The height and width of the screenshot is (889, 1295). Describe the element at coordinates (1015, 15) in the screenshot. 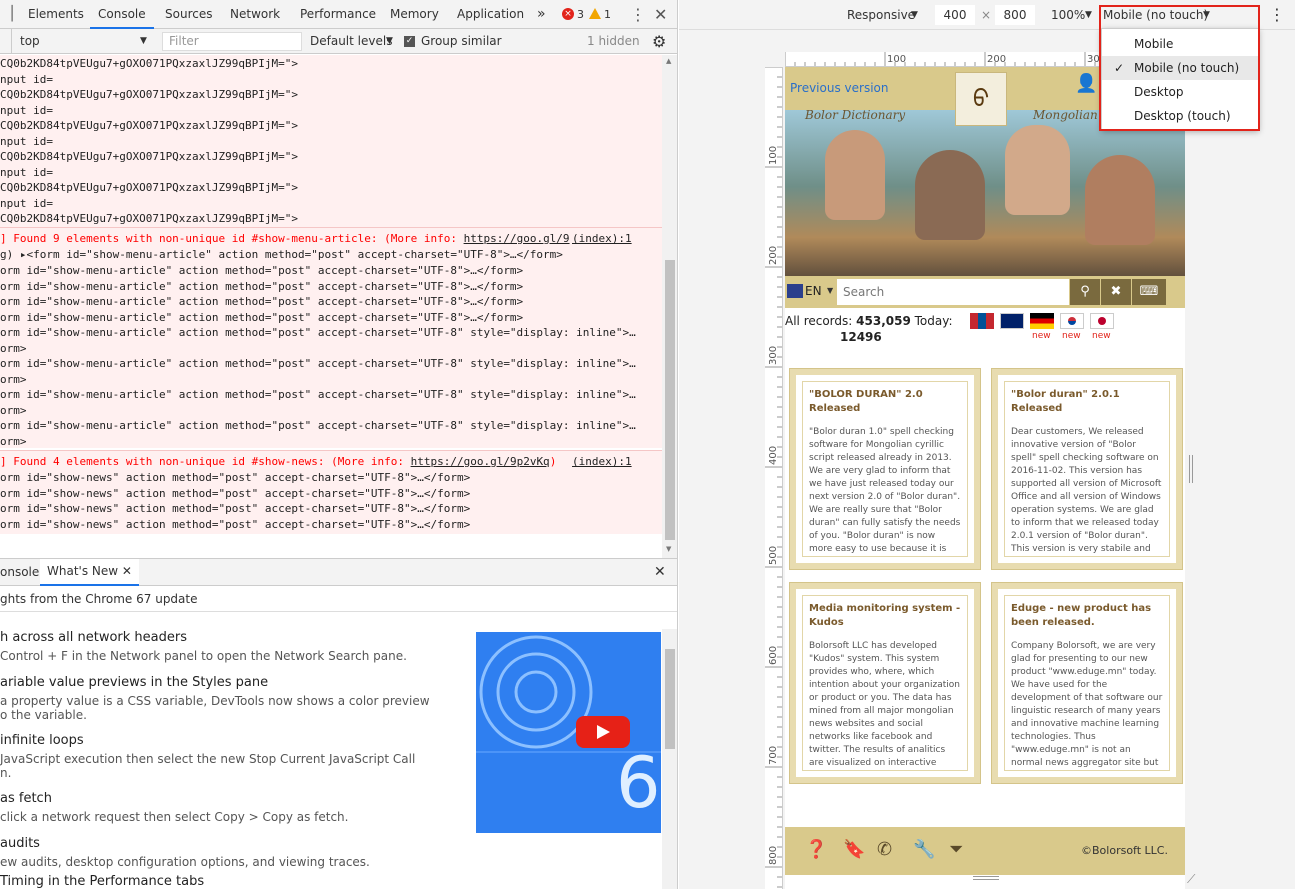

I see `viewport-height-input: 800` at that location.